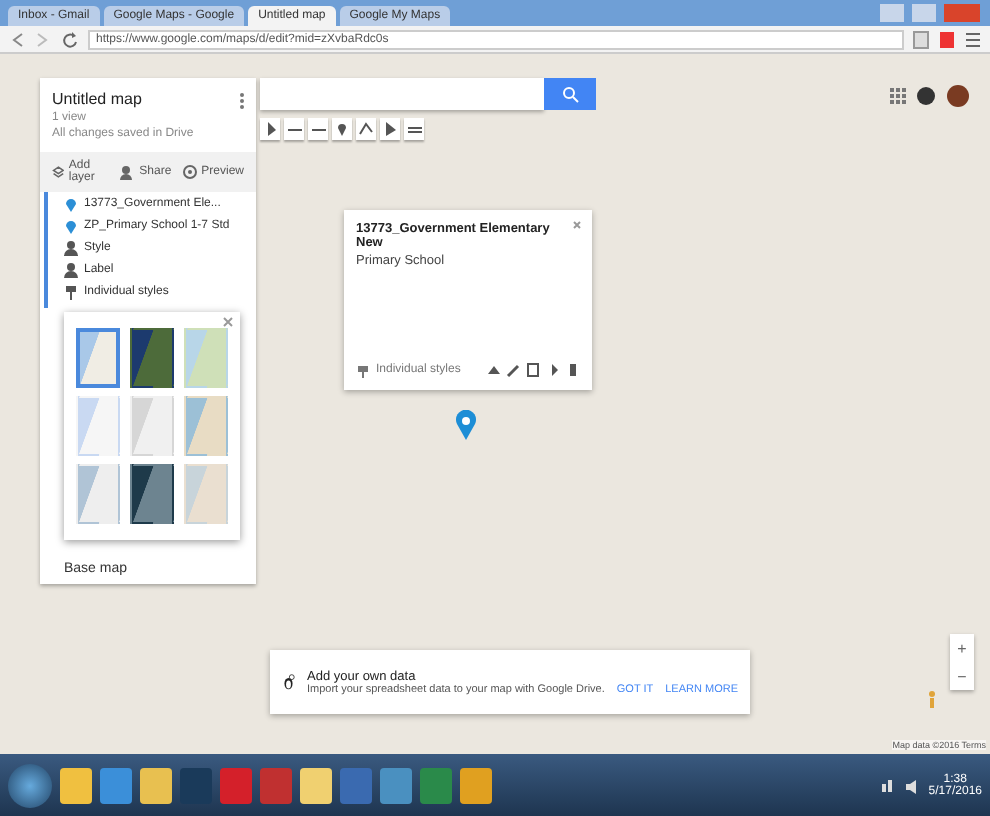  Describe the element at coordinates (932, 700) in the screenshot. I see `pegman-icon` at that location.